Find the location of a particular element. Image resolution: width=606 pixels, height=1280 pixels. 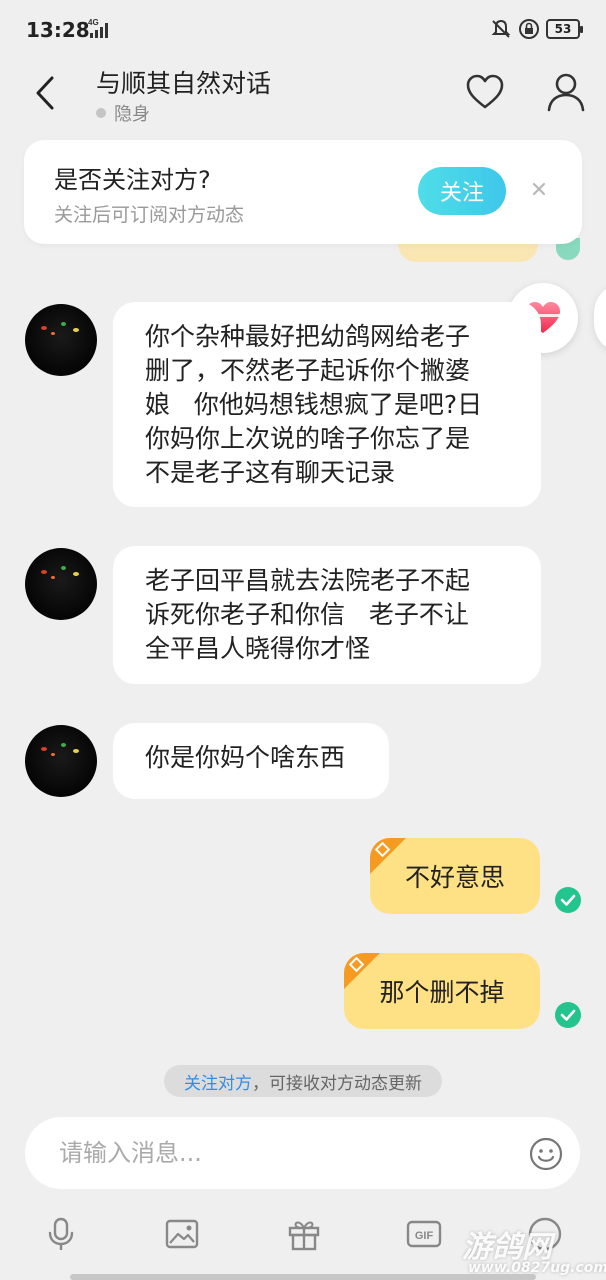

image-icon is located at coordinates (182, 1234).